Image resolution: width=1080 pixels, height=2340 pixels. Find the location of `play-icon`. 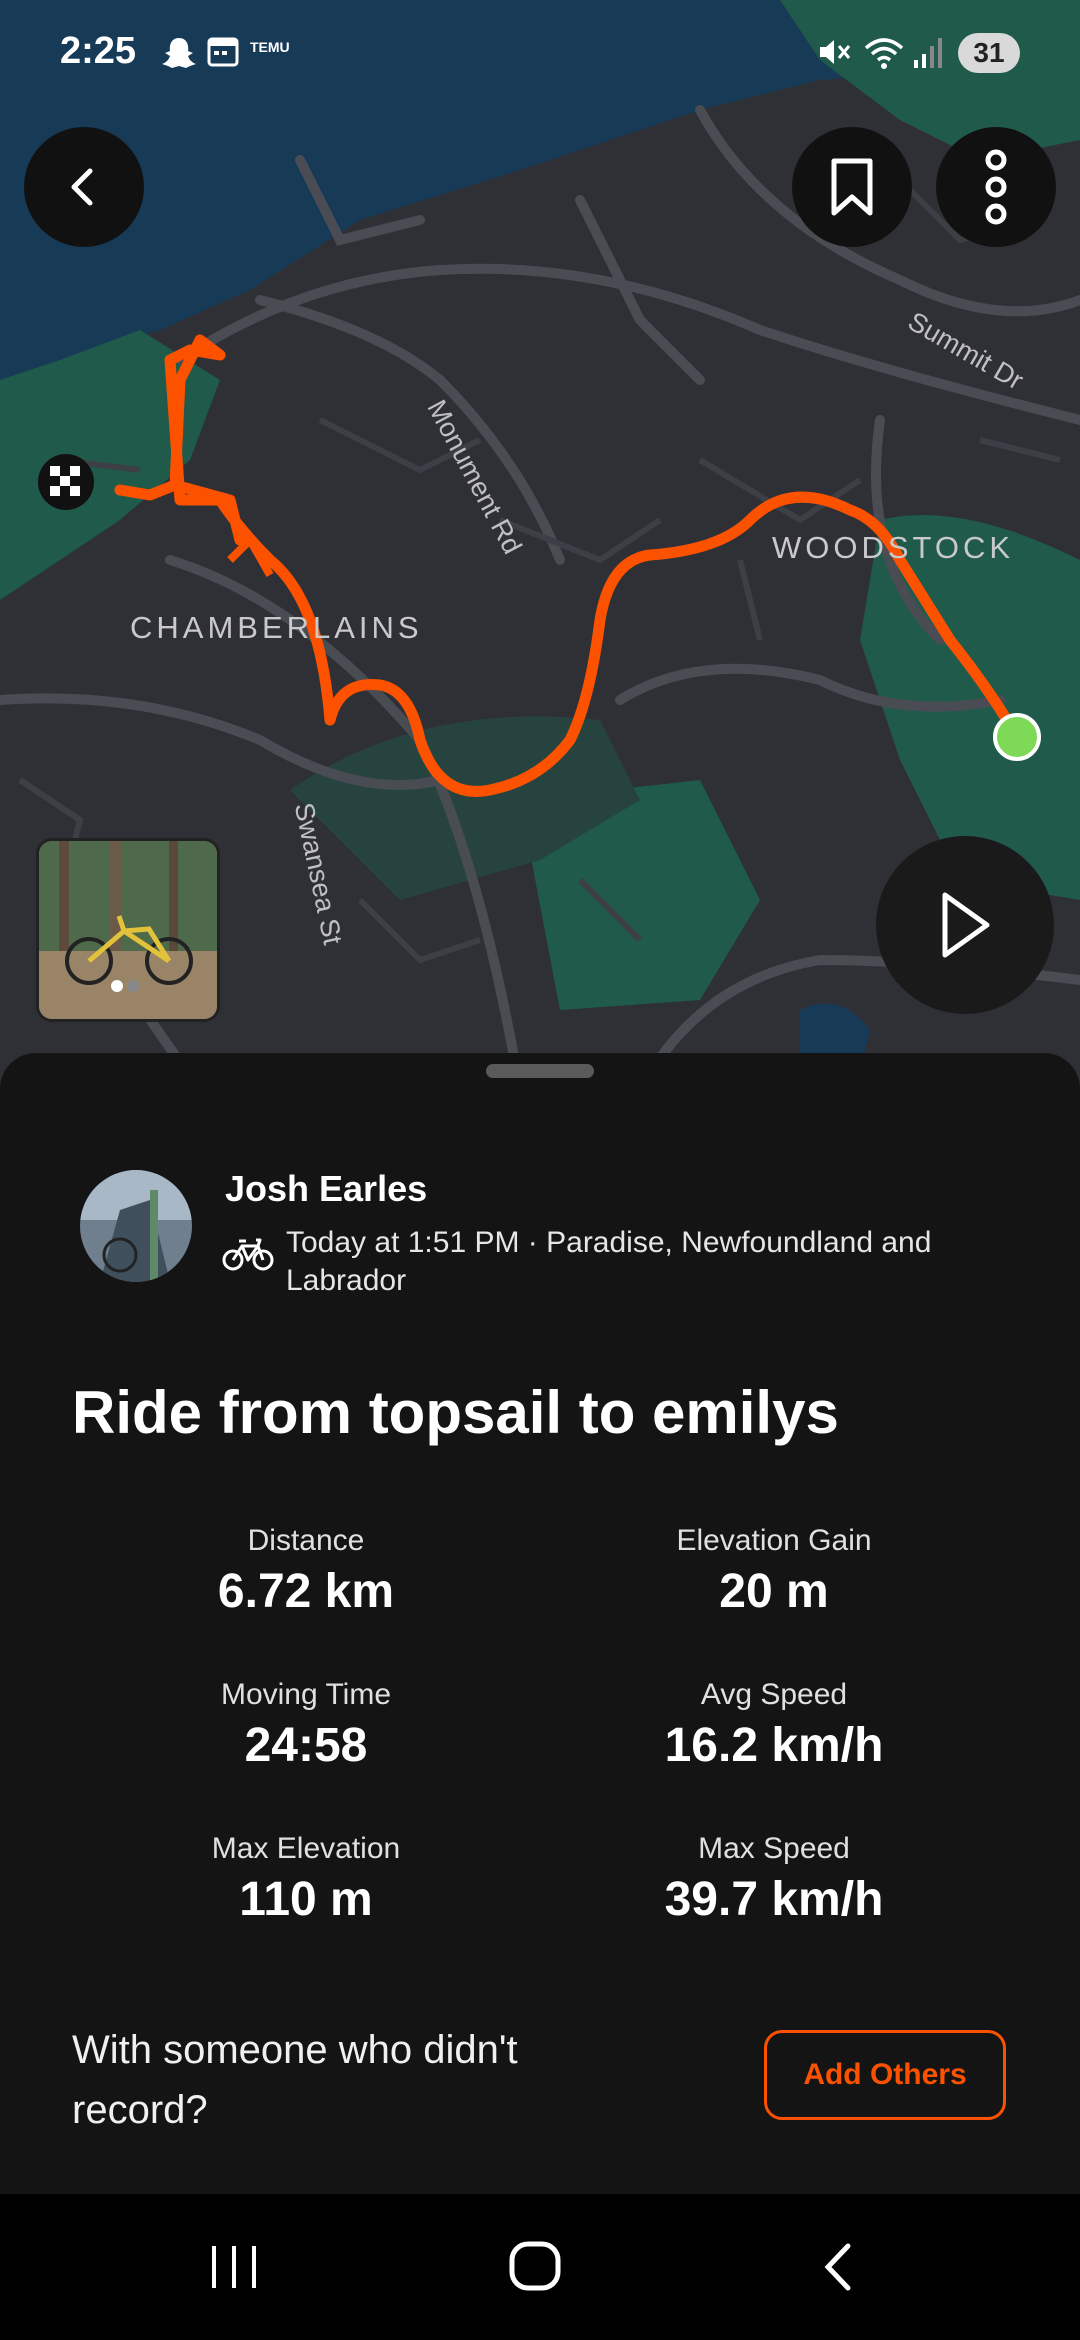

play-icon is located at coordinates (966, 925).